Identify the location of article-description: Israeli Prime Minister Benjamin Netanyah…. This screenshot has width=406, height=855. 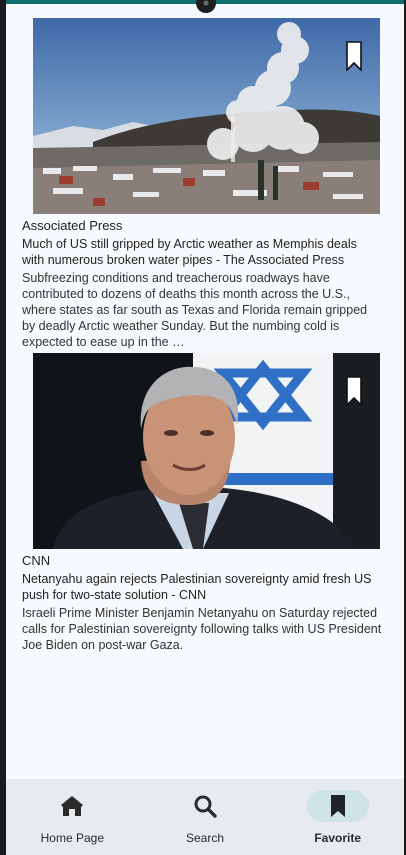
(202, 629).